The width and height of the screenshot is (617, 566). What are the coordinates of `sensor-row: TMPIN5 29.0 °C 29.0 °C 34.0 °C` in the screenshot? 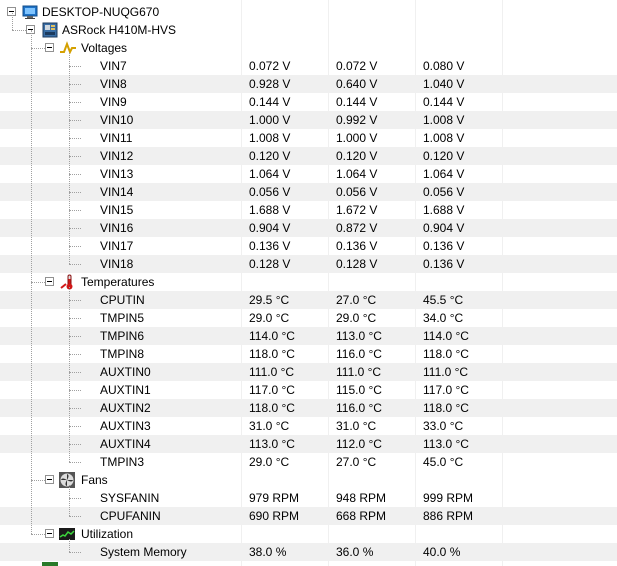 It's located at (308, 318).